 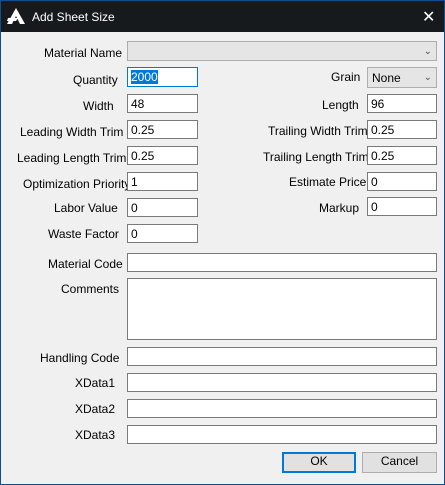 I want to click on trailing-length-trim-label: Trailing Length Trim, so click(x=316, y=157).